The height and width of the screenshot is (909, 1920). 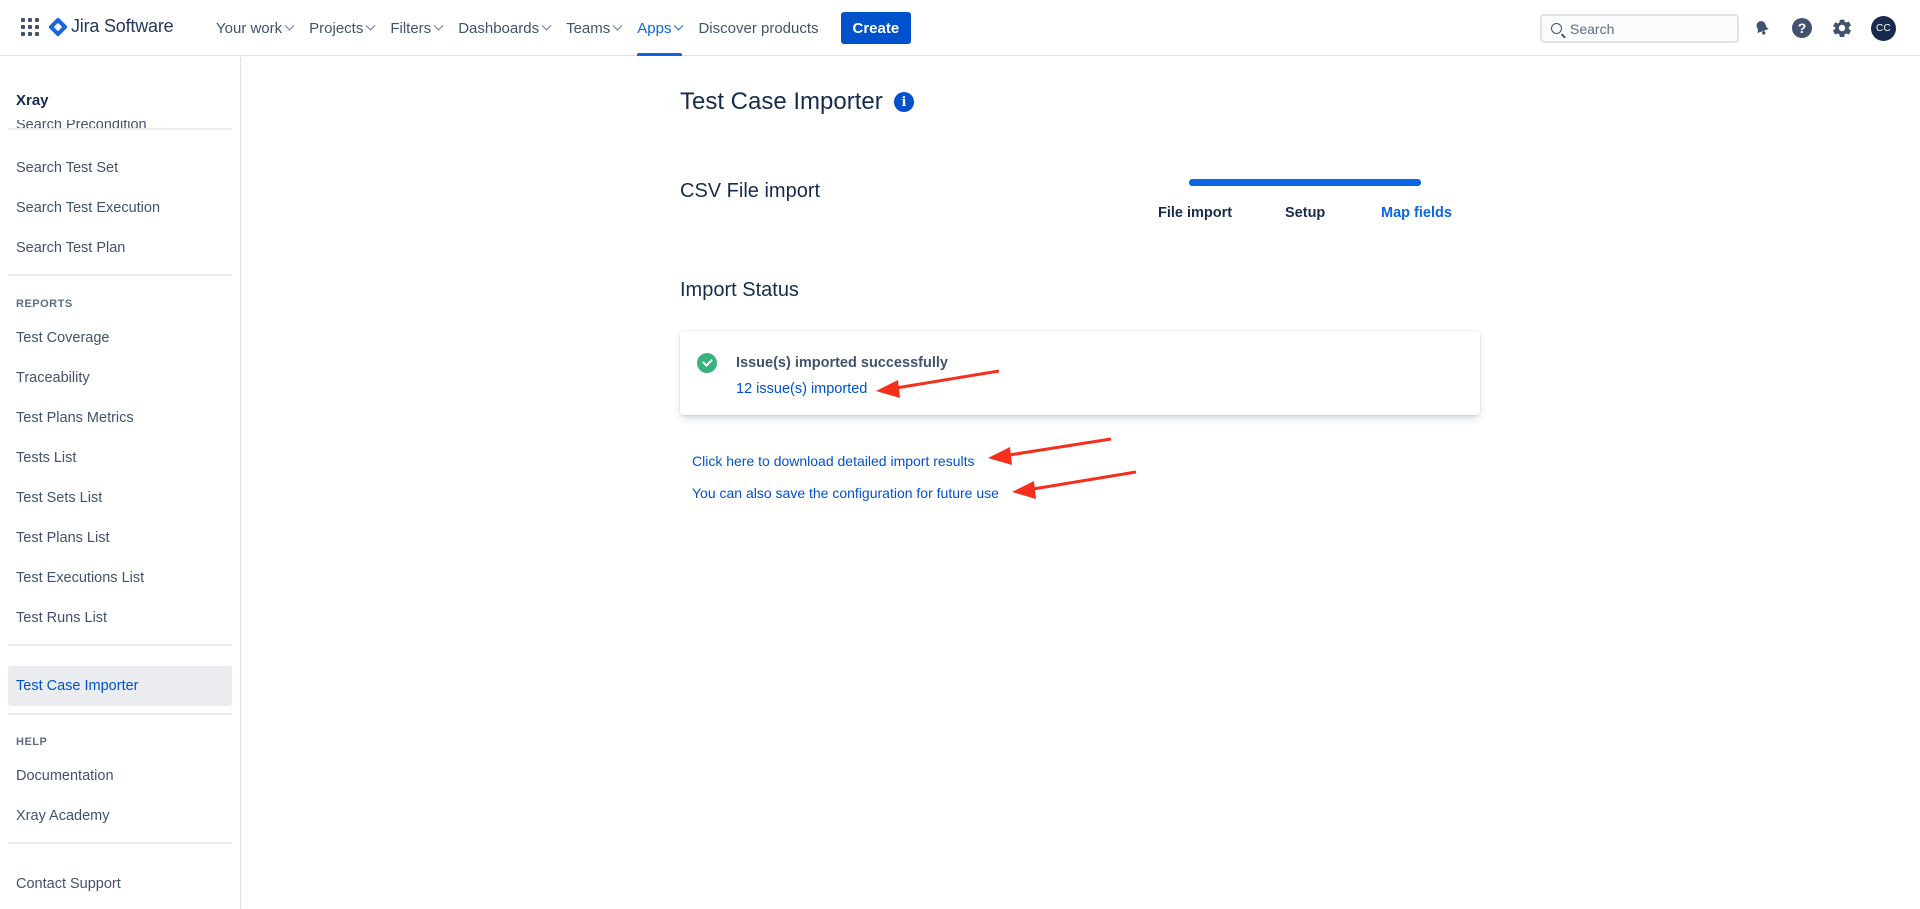 I want to click on nav-label: Projects, so click(x=336, y=28).